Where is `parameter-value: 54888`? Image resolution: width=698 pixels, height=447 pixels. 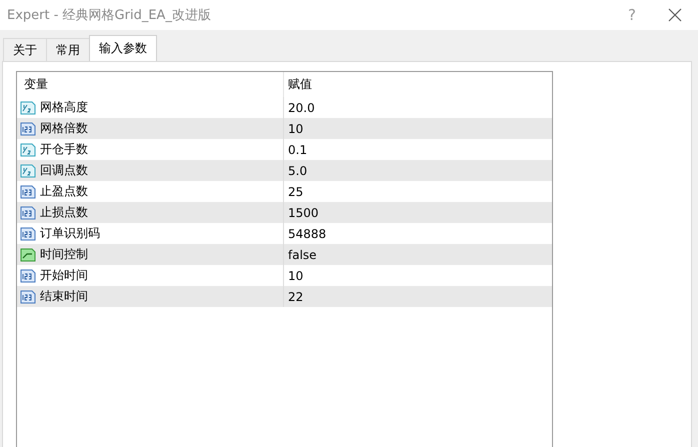 parameter-value: 54888 is located at coordinates (307, 233).